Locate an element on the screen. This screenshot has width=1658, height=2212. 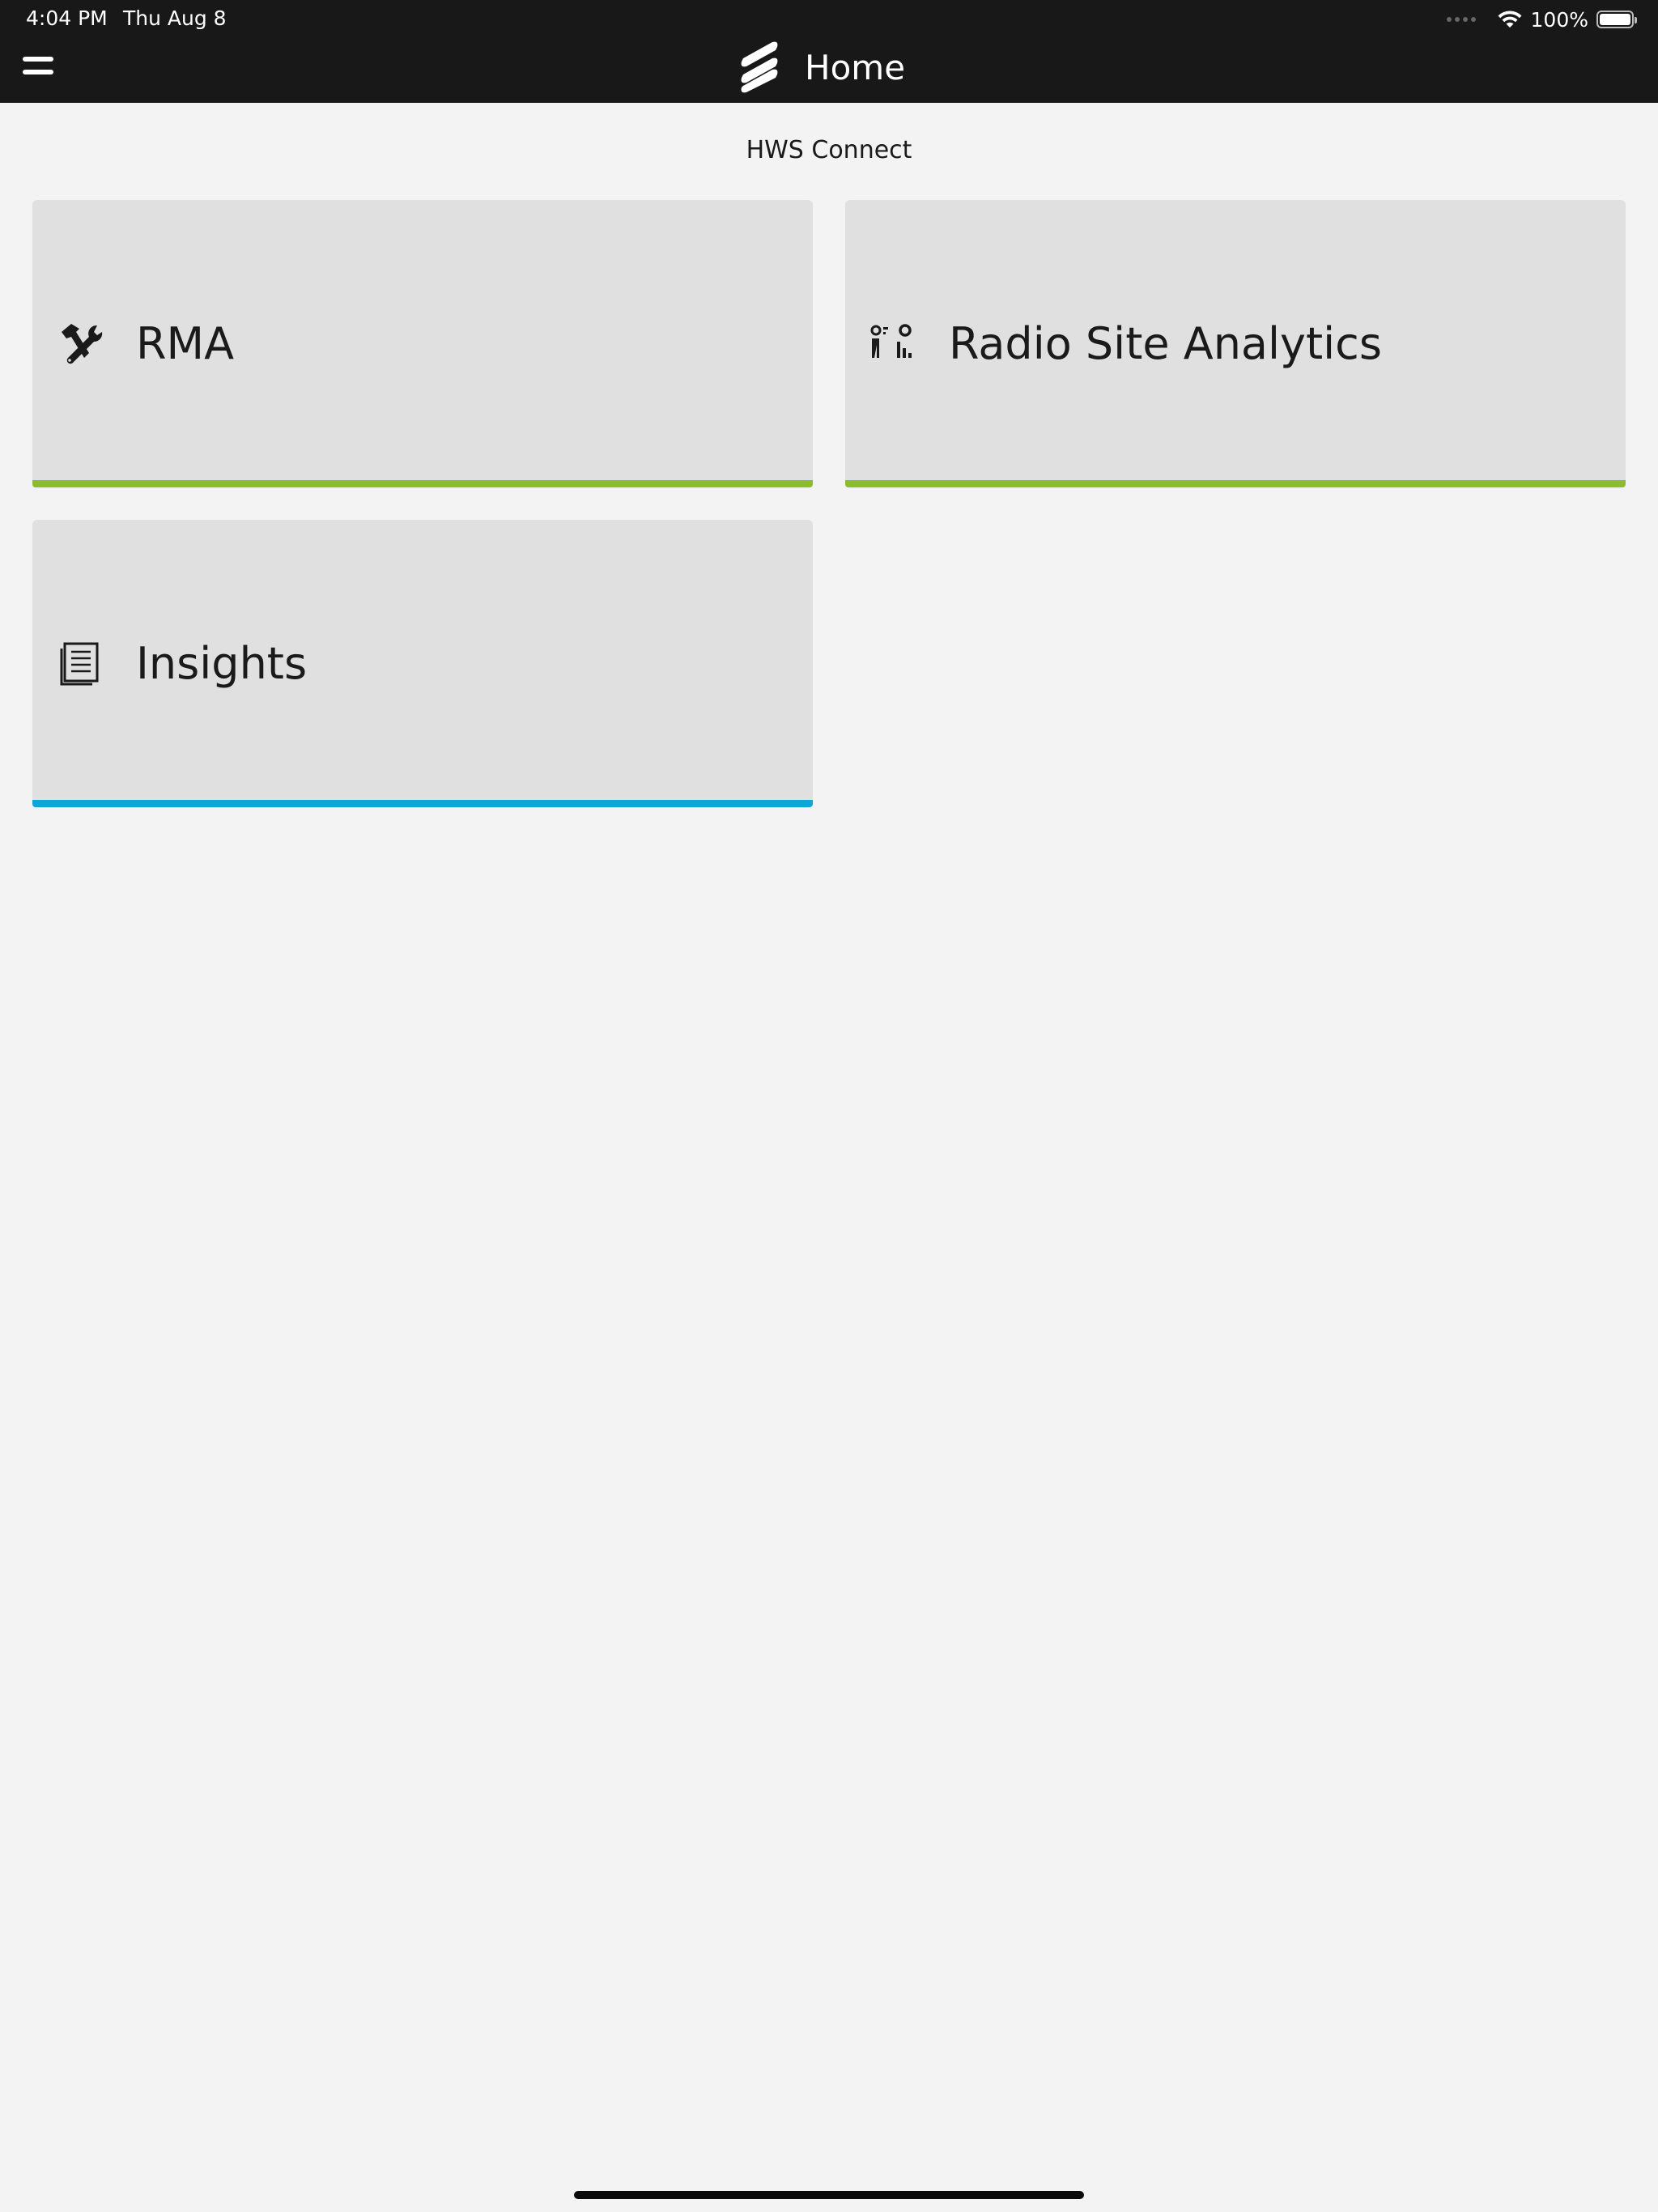
status-date: Thu Aug 8 is located at coordinates (175, 18).